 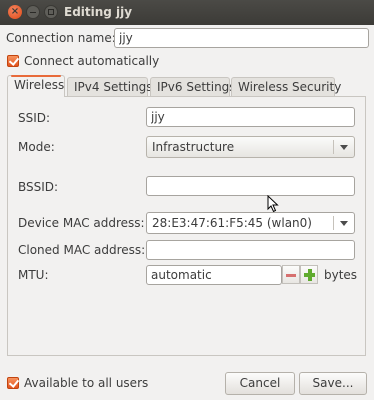 I want to click on tab-label: Wireless, so click(x=39, y=85).